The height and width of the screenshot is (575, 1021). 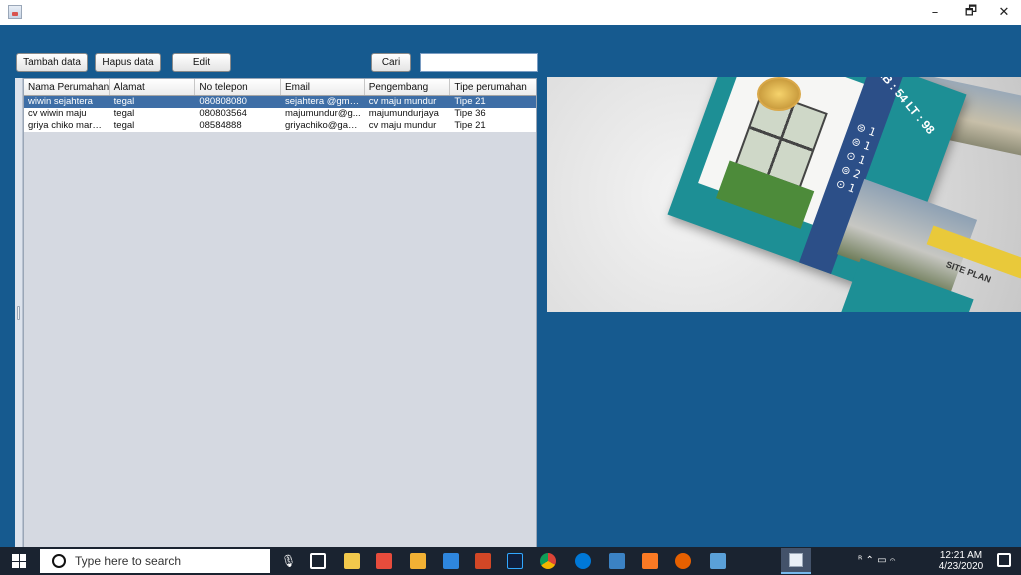 I want to click on table-cell: cv wiwin maju, so click(x=57, y=113).